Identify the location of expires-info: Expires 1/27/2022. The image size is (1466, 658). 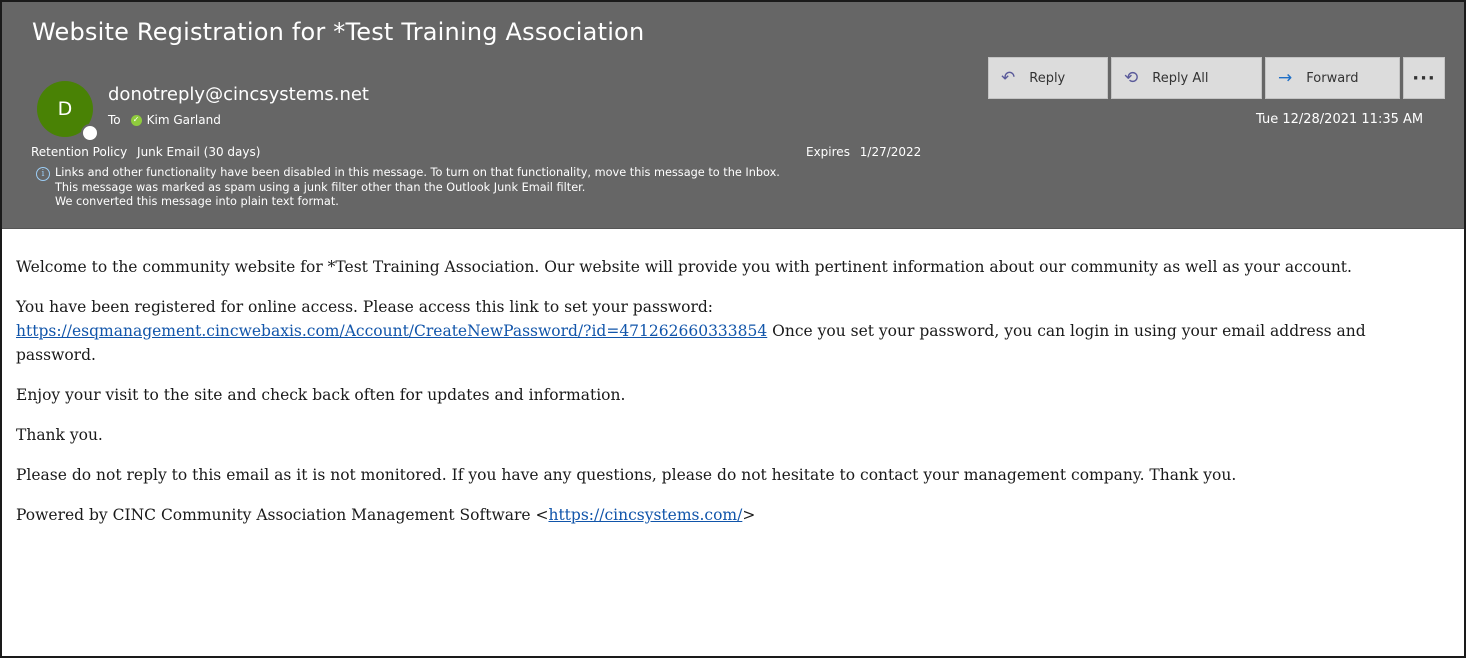
(863, 152).